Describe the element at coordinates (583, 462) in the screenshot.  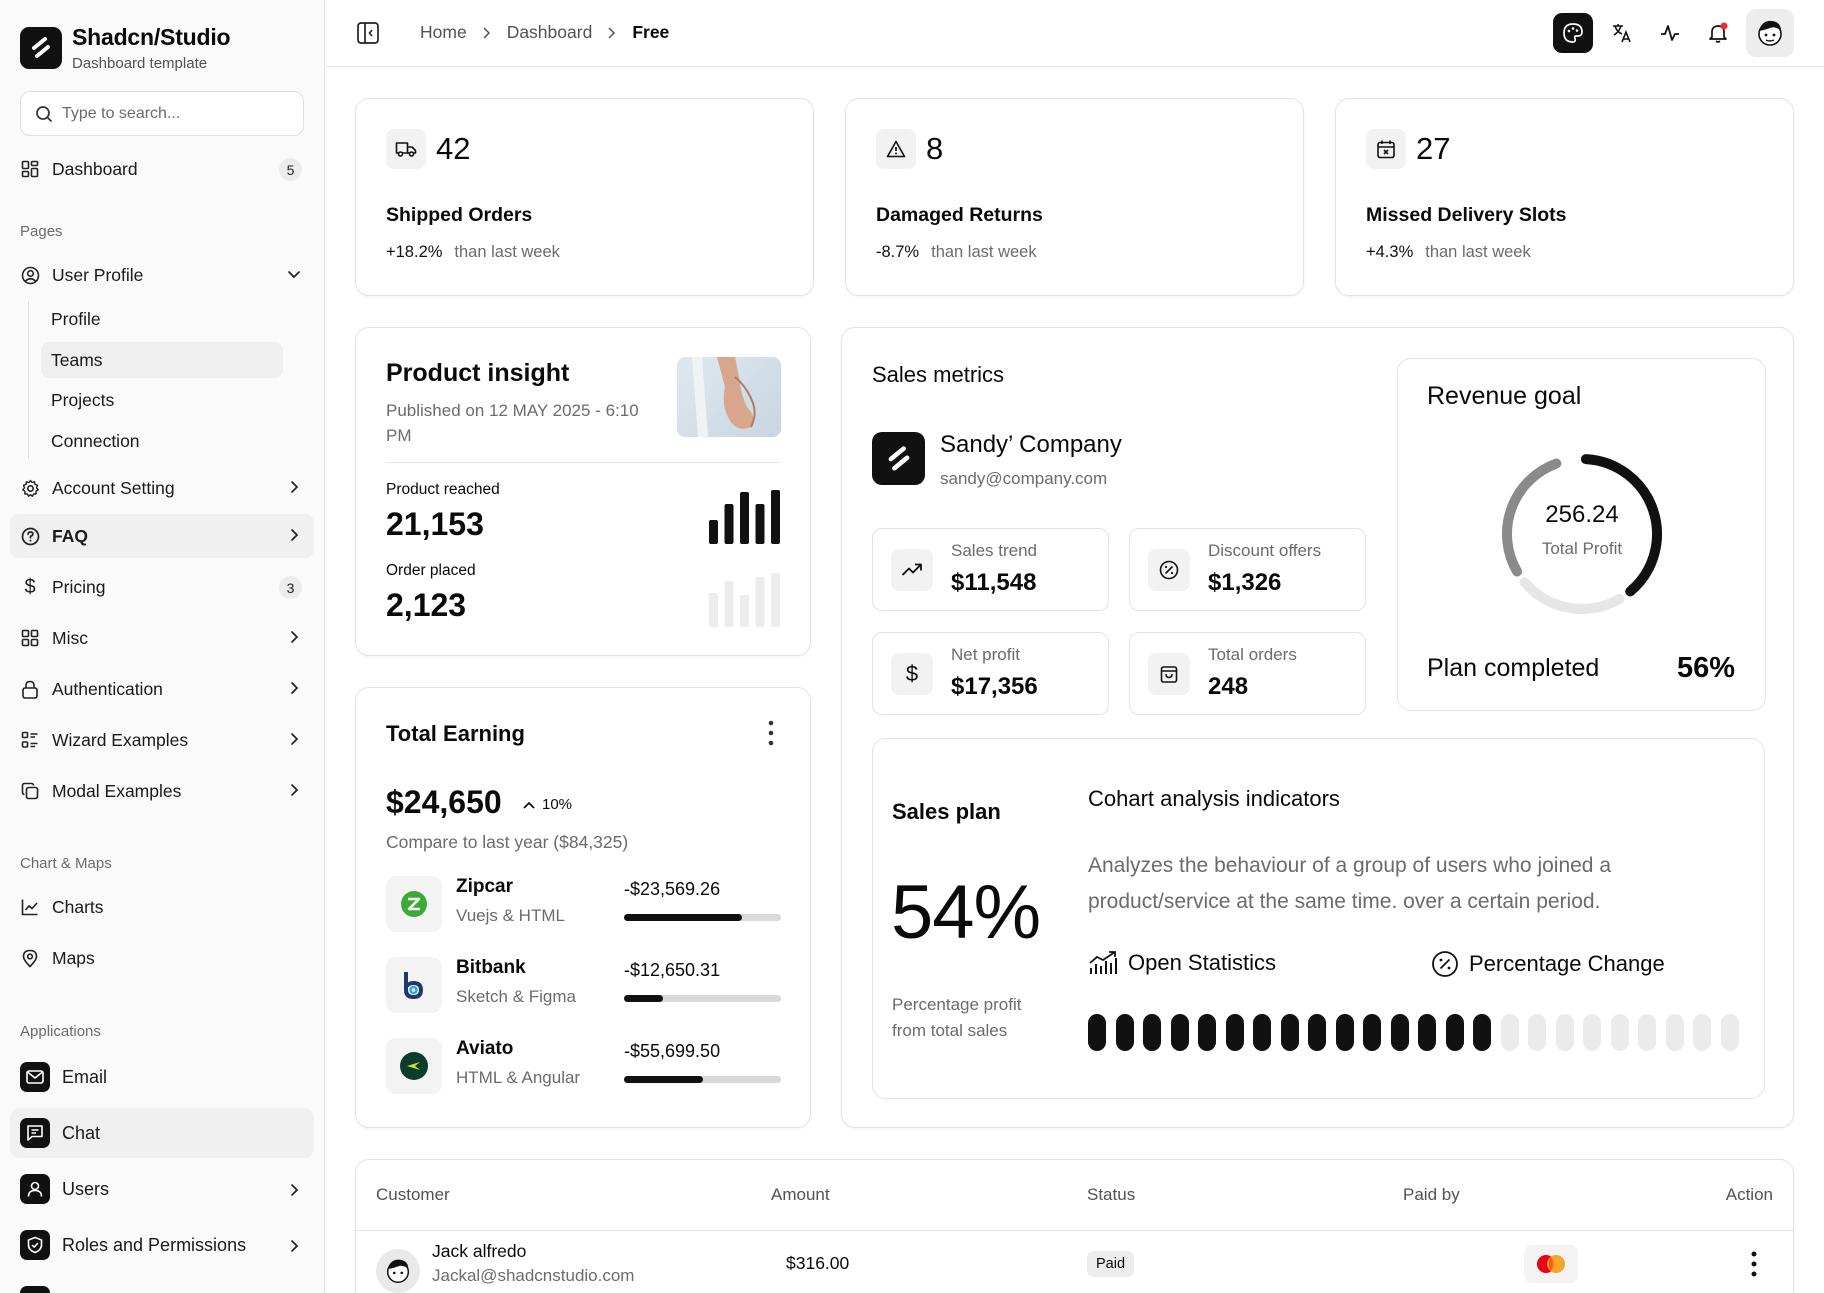
I see `divider` at that location.